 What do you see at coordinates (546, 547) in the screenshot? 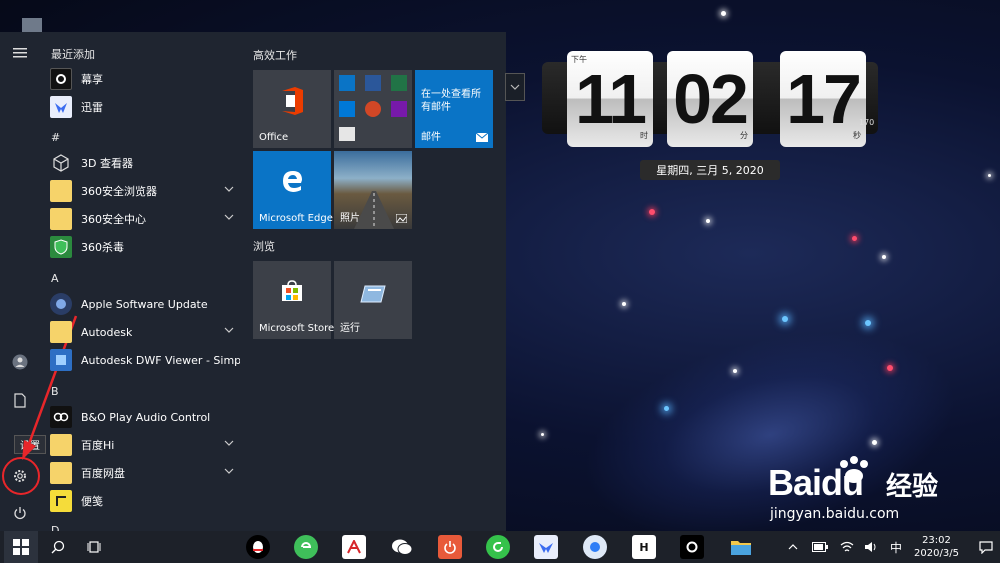
I see `taskbar-app-xunlei` at bounding box center [546, 547].